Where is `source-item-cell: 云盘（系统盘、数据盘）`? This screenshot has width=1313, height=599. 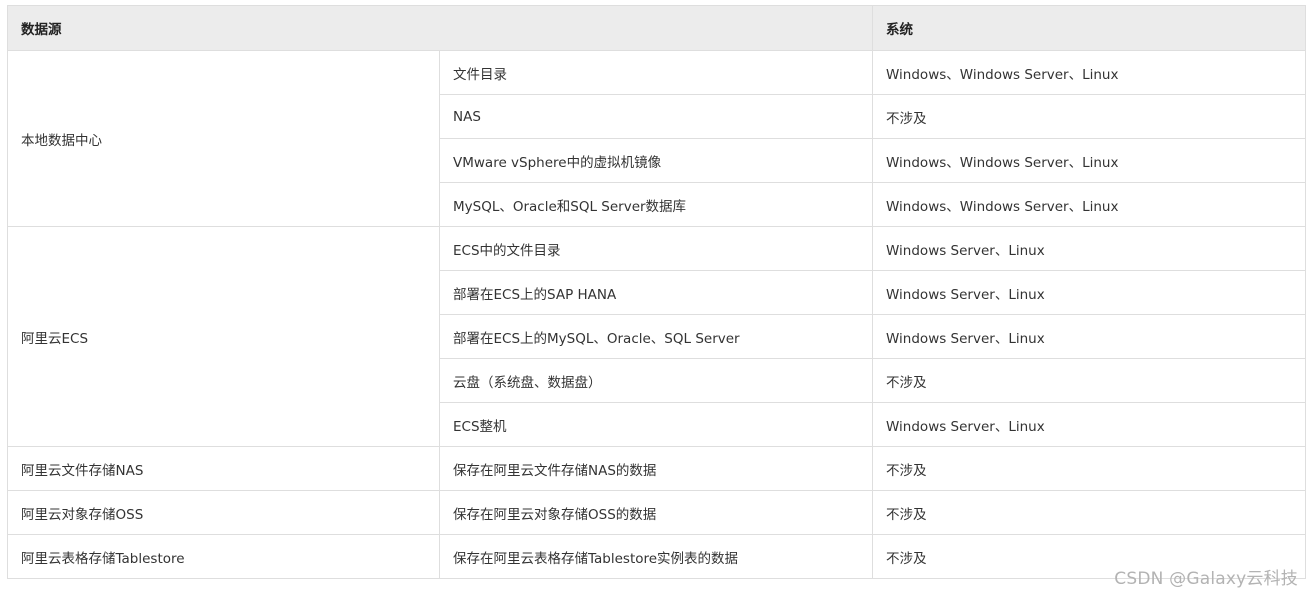 source-item-cell: 云盘（系统盘、数据盘） is located at coordinates (656, 380).